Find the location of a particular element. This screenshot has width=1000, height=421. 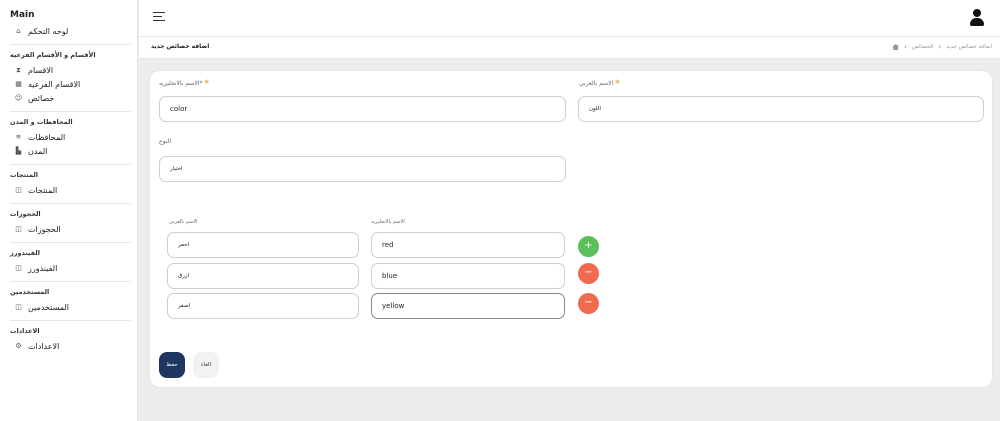

sidebar-item-label: الاعدادات is located at coordinates (44, 346).